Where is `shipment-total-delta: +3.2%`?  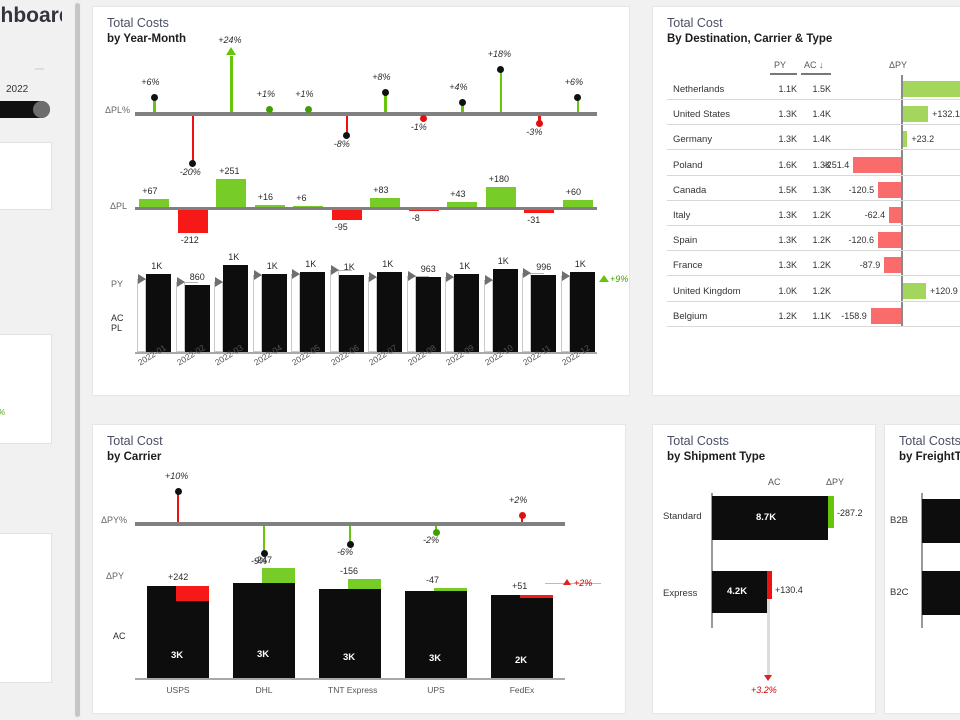
shipment-total-delta: +3.2% is located at coordinates (764, 690).